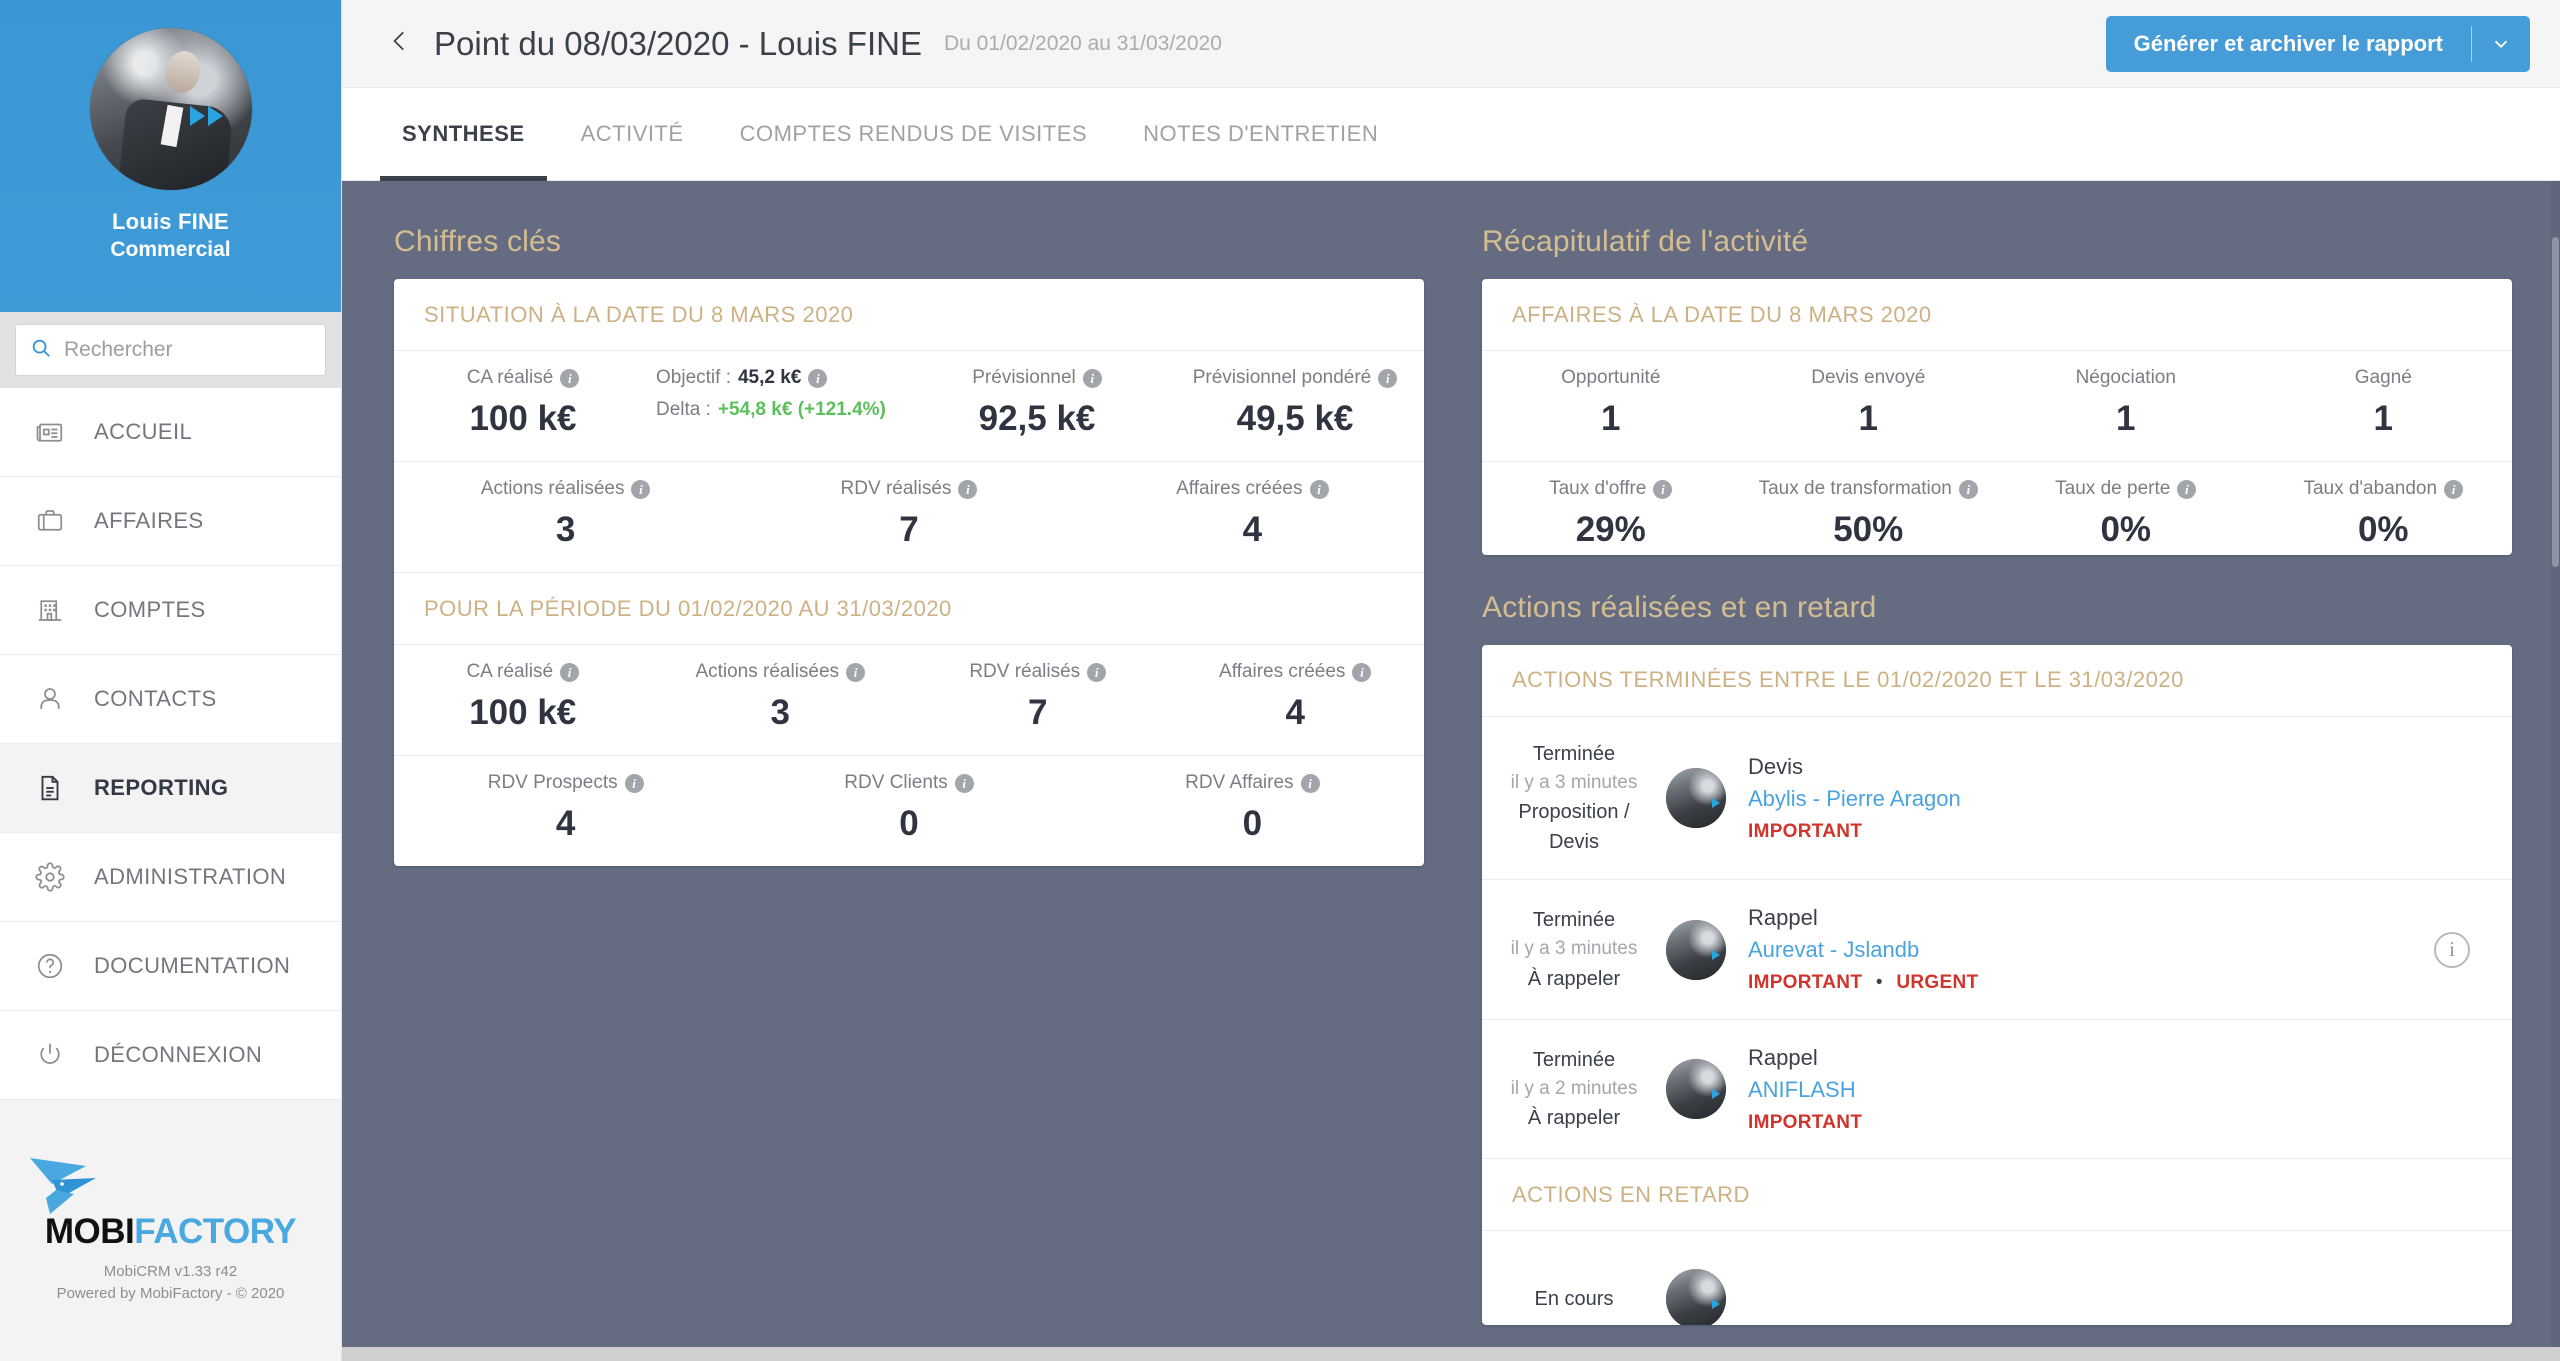 The width and height of the screenshot is (2560, 1361). Describe the element at coordinates (2383, 377) in the screenshot. I see `metric-label-text: Gagné` at that location.